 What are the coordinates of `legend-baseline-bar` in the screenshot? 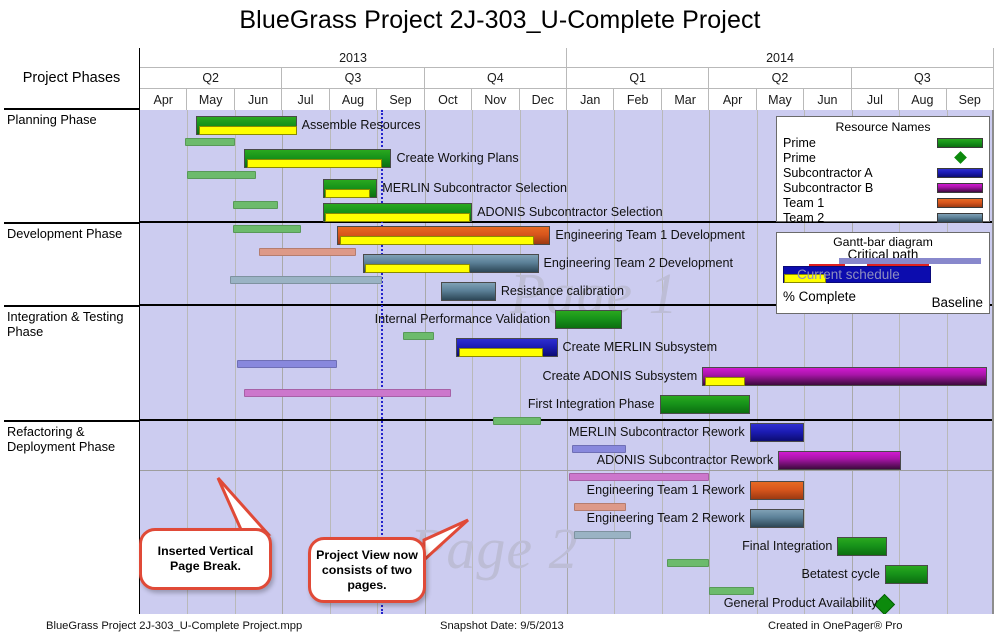 It's located at (910, 261).